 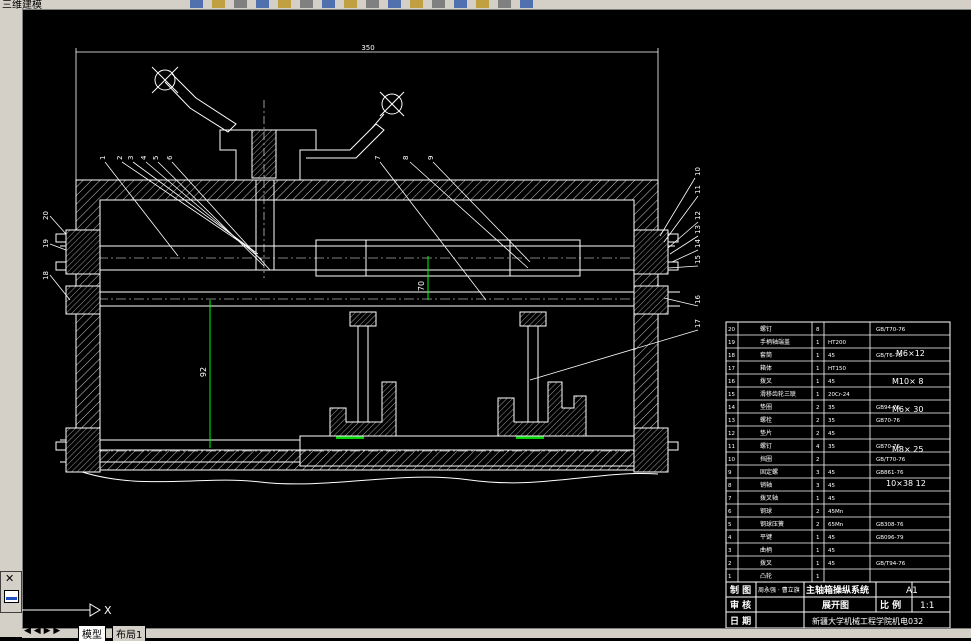 What do you see at coordinates (730, 512) in the screenshot?
I see `part-no: 6` at bounding box center [730, 512].